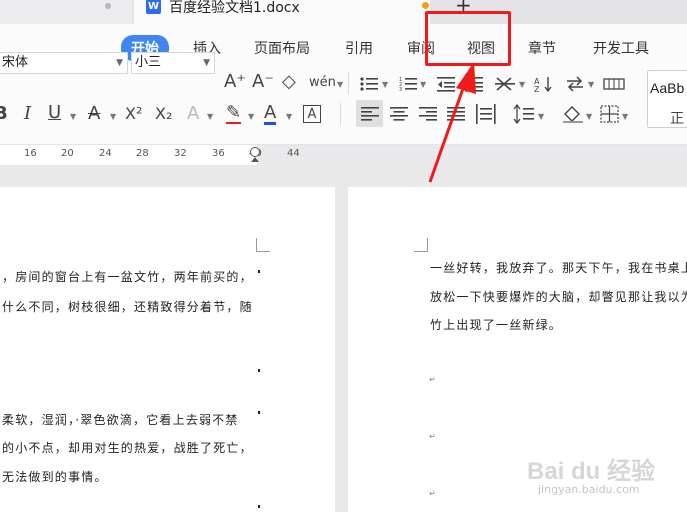 The width and height of the screenshot is (687, 512). I want to click on ruler-tick-label: 36, so click(218, 153).